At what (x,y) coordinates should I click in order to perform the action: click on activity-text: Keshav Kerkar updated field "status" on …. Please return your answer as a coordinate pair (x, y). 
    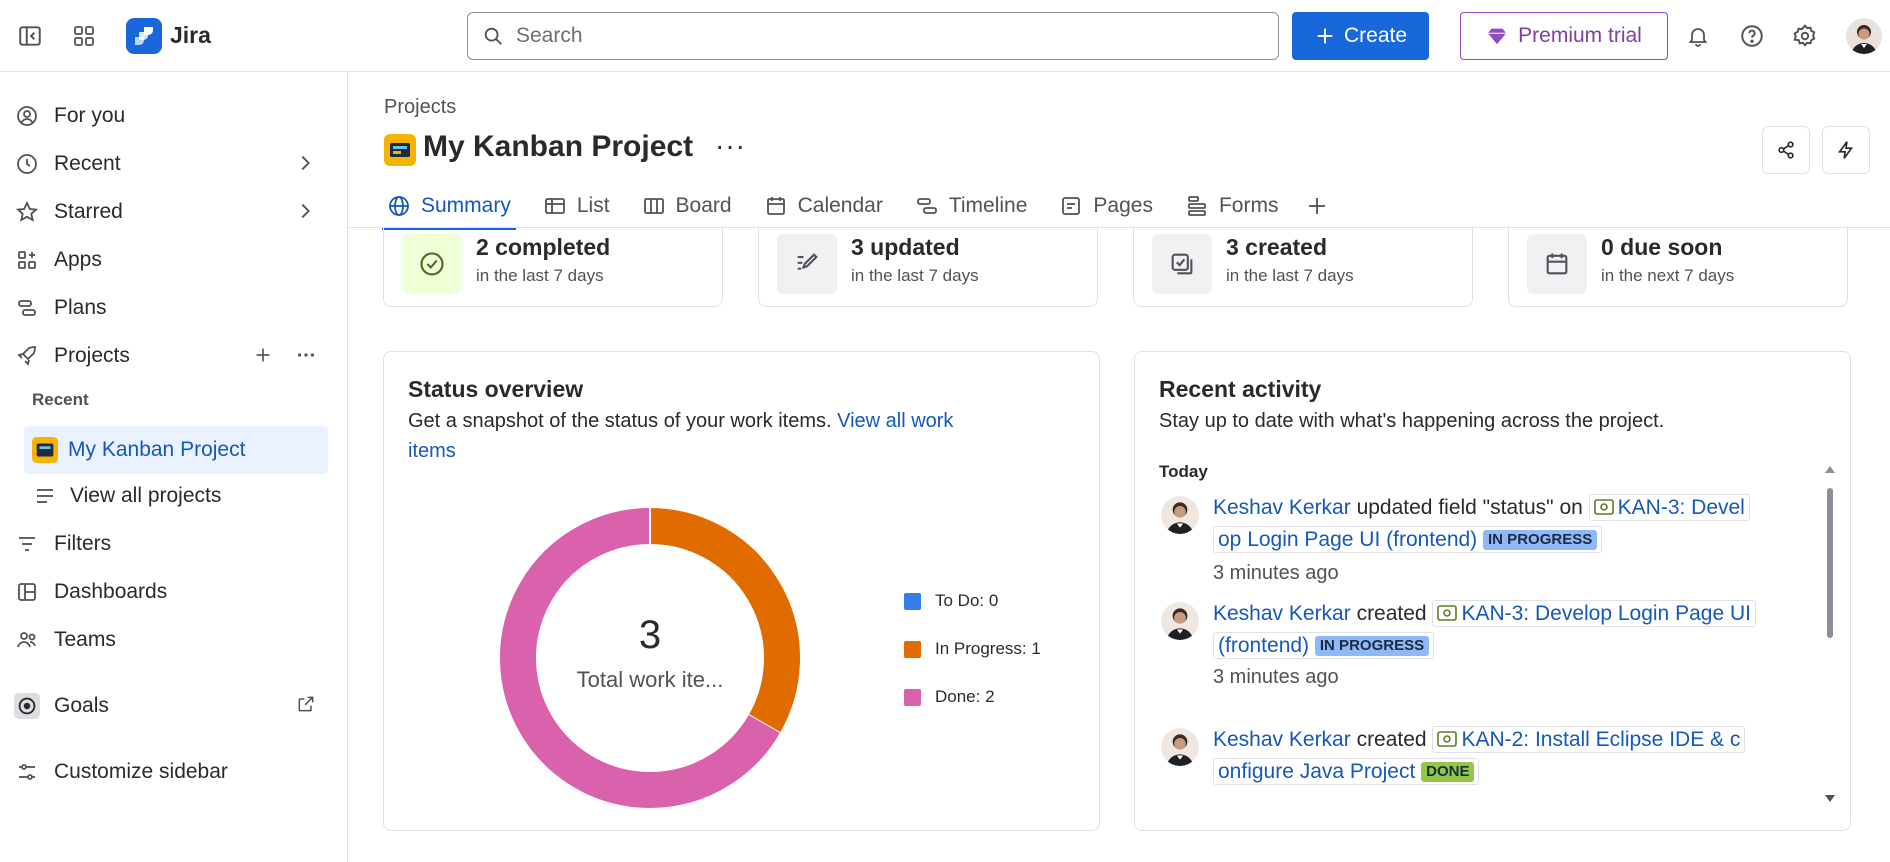
    Looking at the image, I should click on (1513, 524).